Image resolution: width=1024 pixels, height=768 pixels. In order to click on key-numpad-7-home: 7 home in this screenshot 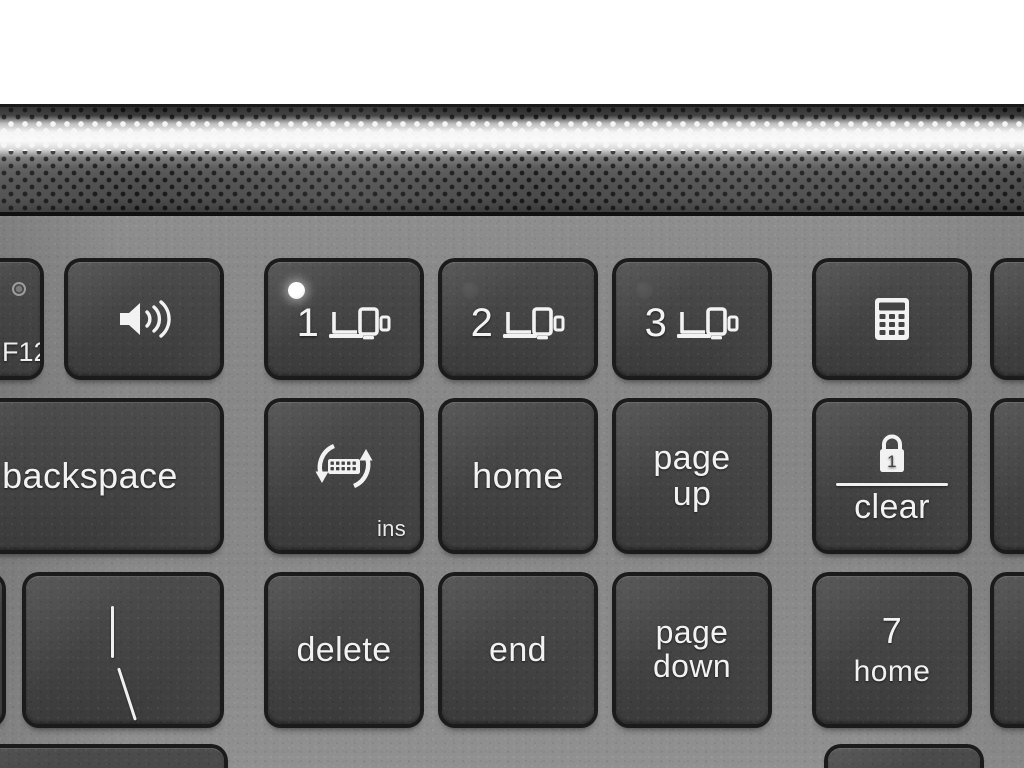, I will do `click(892, 650)`.